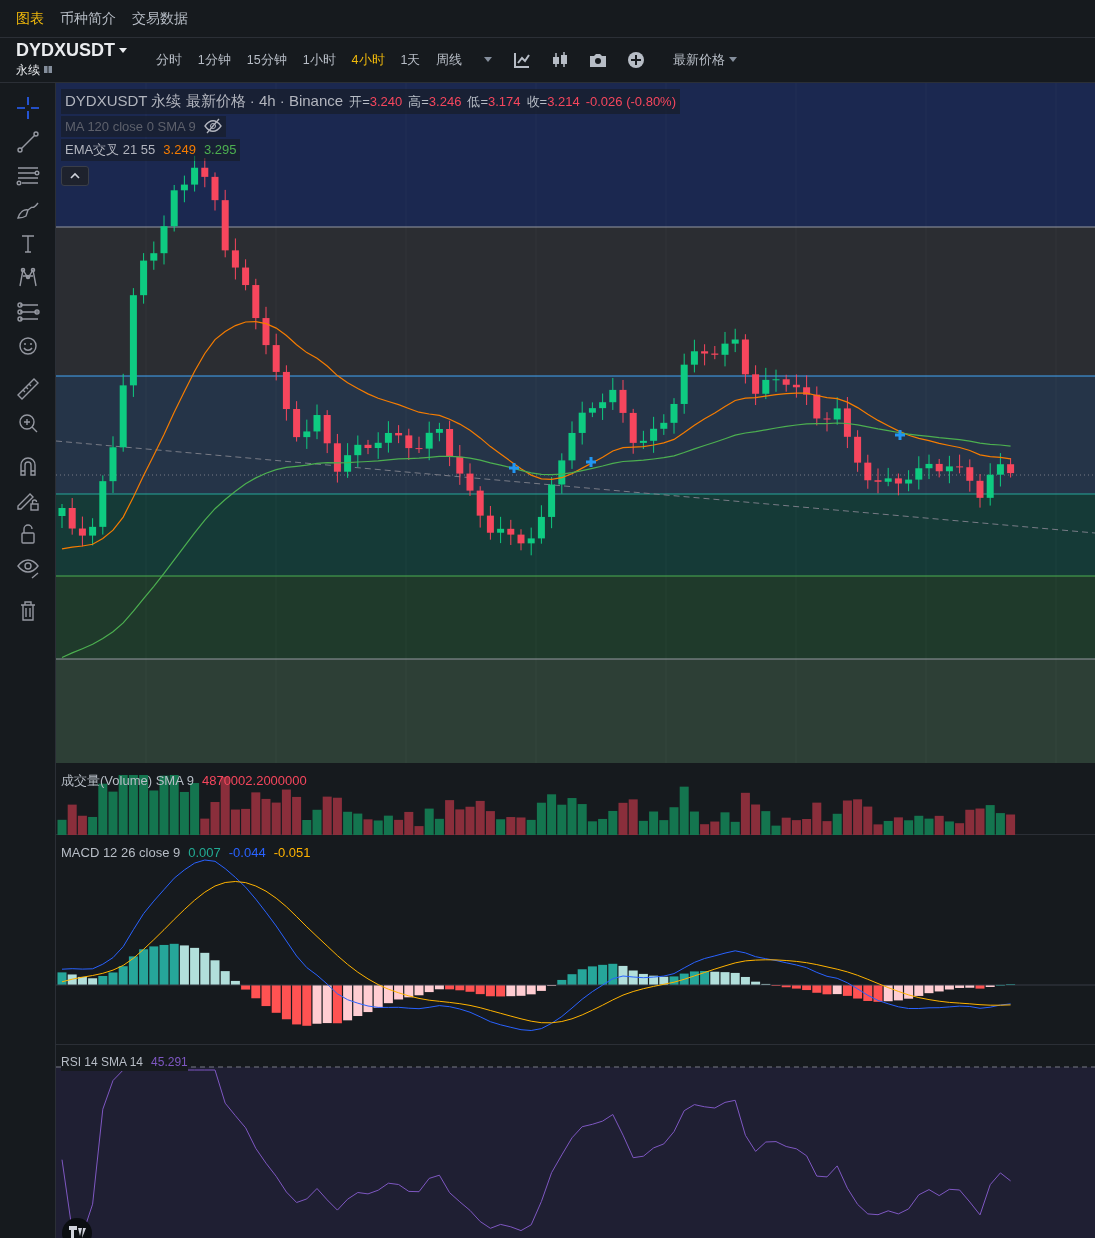  Describe the element at coordinates (169, 1062) in the screenshot. I see `indicator-value: 45.291` at that location.